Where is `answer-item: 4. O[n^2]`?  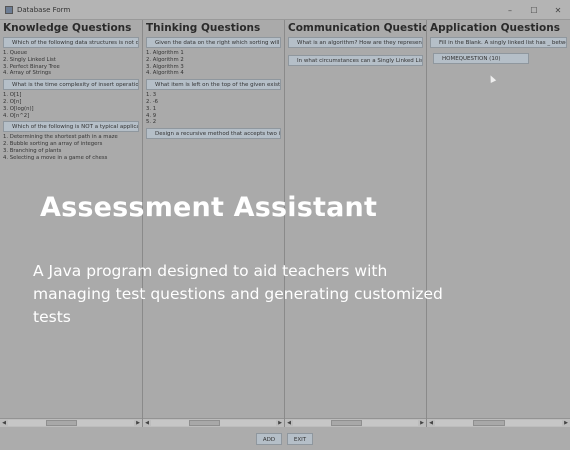 answer-item: 4. O[n^2] is located at coordinates (16, 115).